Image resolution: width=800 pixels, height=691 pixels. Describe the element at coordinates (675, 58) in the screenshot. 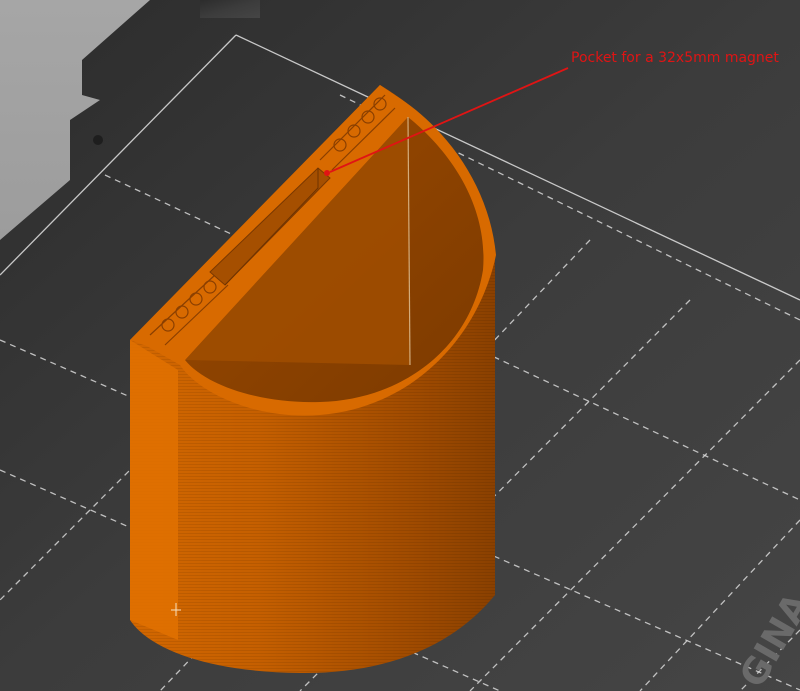

I see `annotation-label: Pocket for a 32x5mm magnet` at that location.